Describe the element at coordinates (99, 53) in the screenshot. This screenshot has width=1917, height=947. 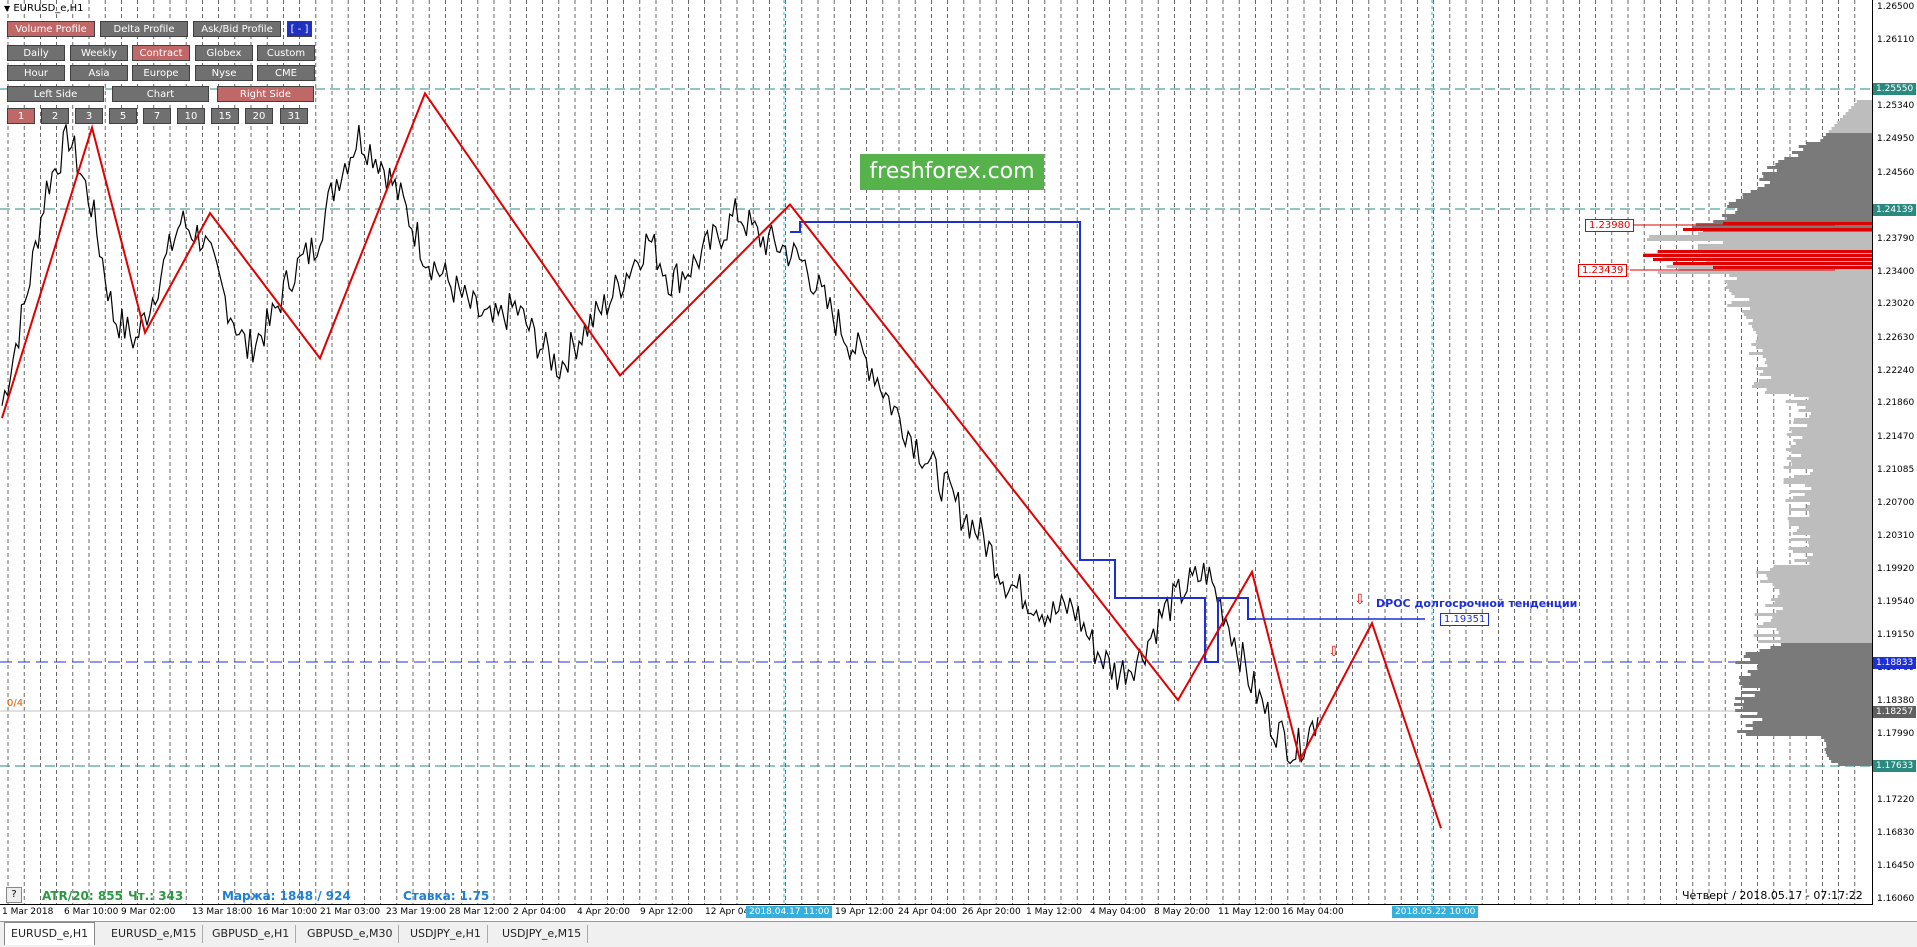
I see `weekly-button: Weekly` at that location.